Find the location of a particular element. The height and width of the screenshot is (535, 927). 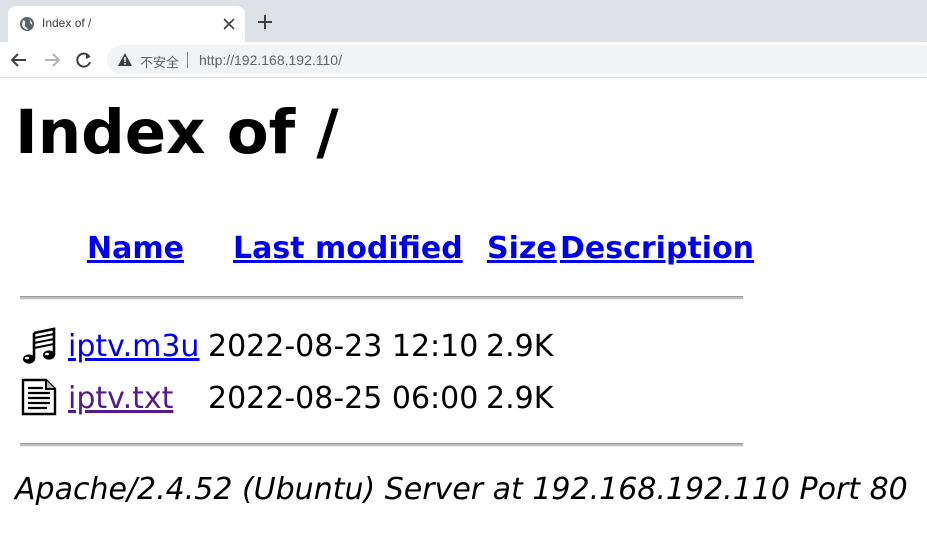

forward-icon is located at coordinates (52, 60).